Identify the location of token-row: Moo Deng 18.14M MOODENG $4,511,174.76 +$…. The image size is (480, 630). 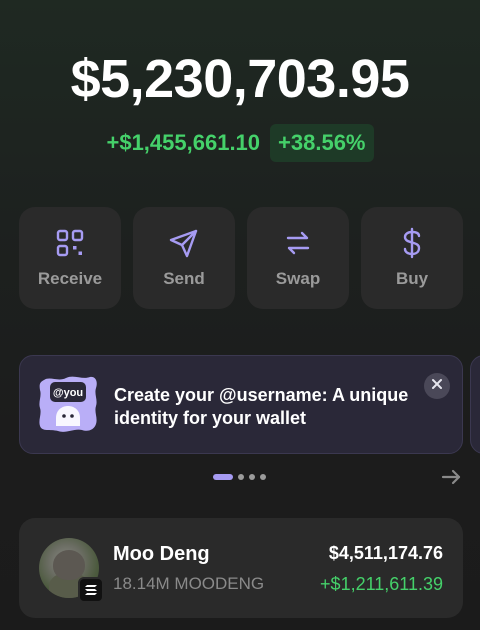
(241, 568).